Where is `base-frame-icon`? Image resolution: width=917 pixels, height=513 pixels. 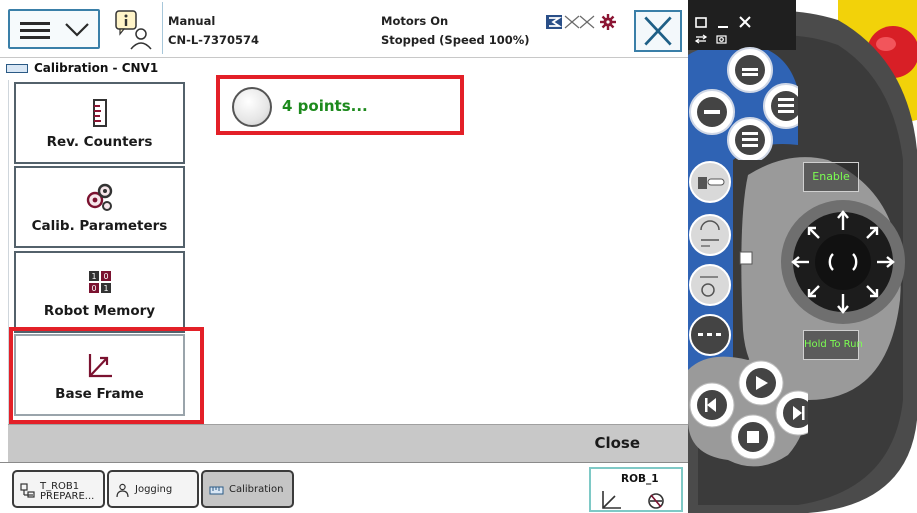 base-frame-icon is located at coordinates (100, 366).